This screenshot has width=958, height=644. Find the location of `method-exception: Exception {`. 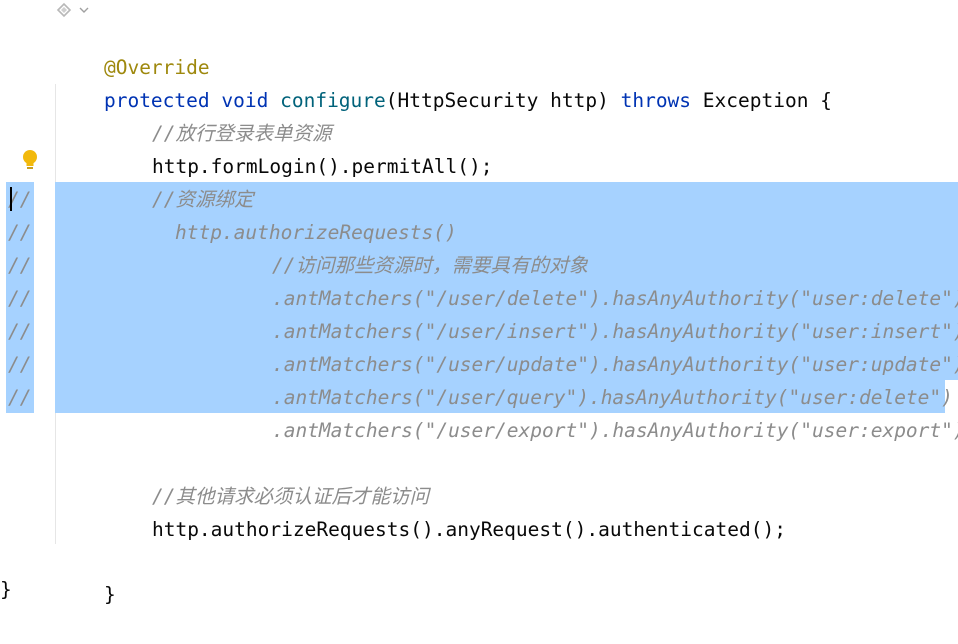

method-exception: Exception { is located at coordinates (761, 100).